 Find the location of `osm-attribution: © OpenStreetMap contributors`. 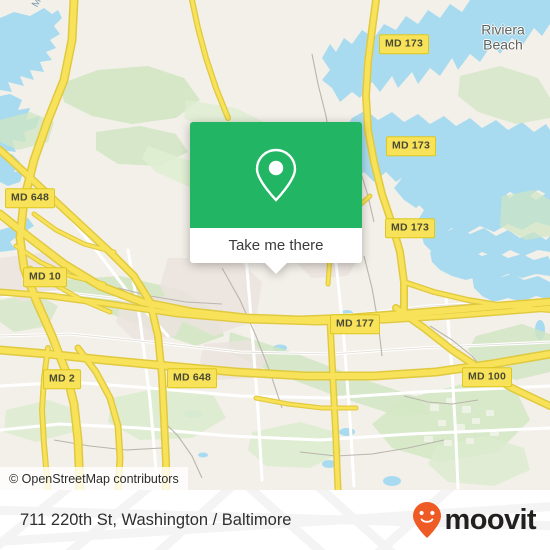

osm-attribution: © OpenStreetMap contributors is located at coordinates (94, 478).